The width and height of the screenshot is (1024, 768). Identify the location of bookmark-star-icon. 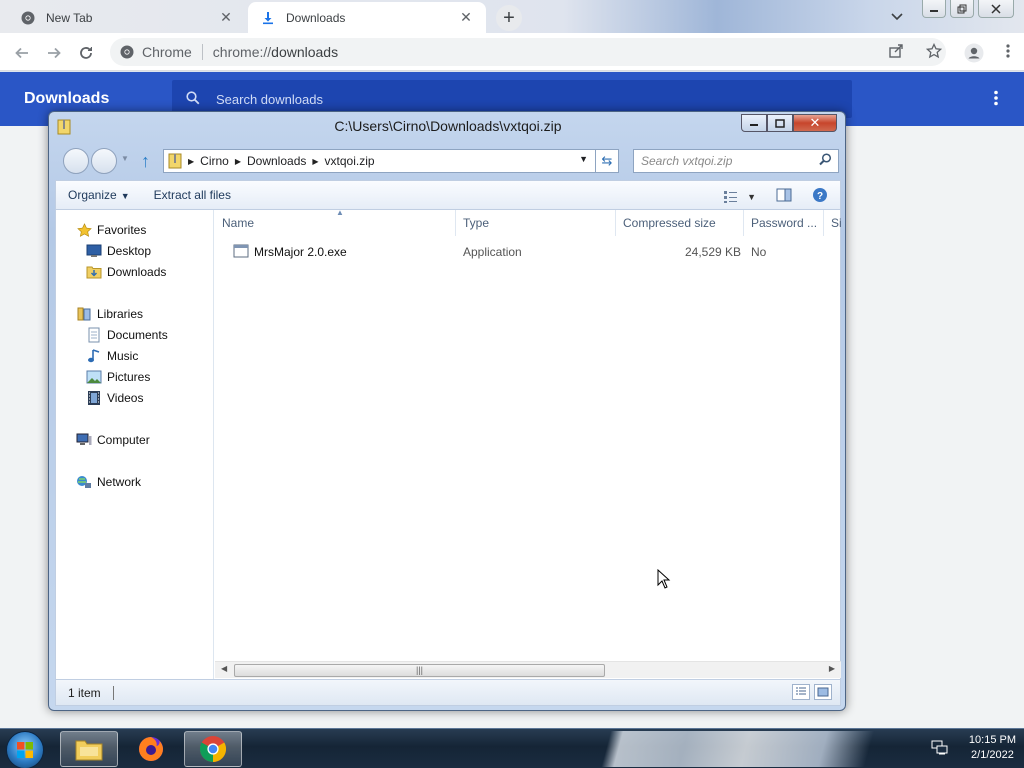
(934, 54).